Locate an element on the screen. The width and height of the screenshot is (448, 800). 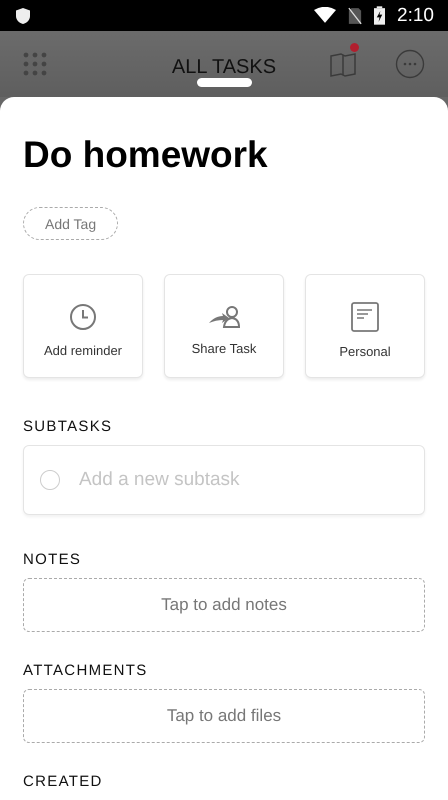
subtask-text-input: Add a new subtask is located at coordinates (229, 480).